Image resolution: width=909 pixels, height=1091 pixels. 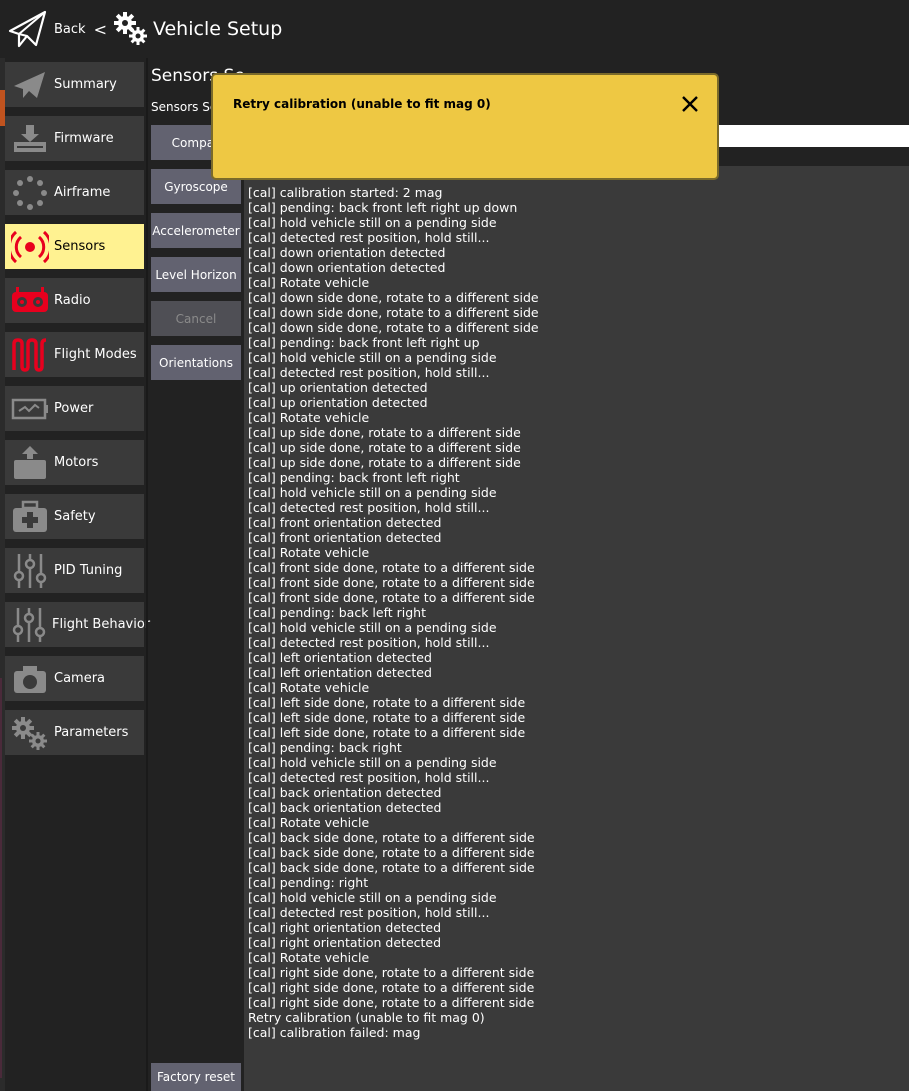 What do you see at coordinates (74, 462) in the screenshot?
I see `sidebar-item-motors: Motors` at bounding box center [74, 462].